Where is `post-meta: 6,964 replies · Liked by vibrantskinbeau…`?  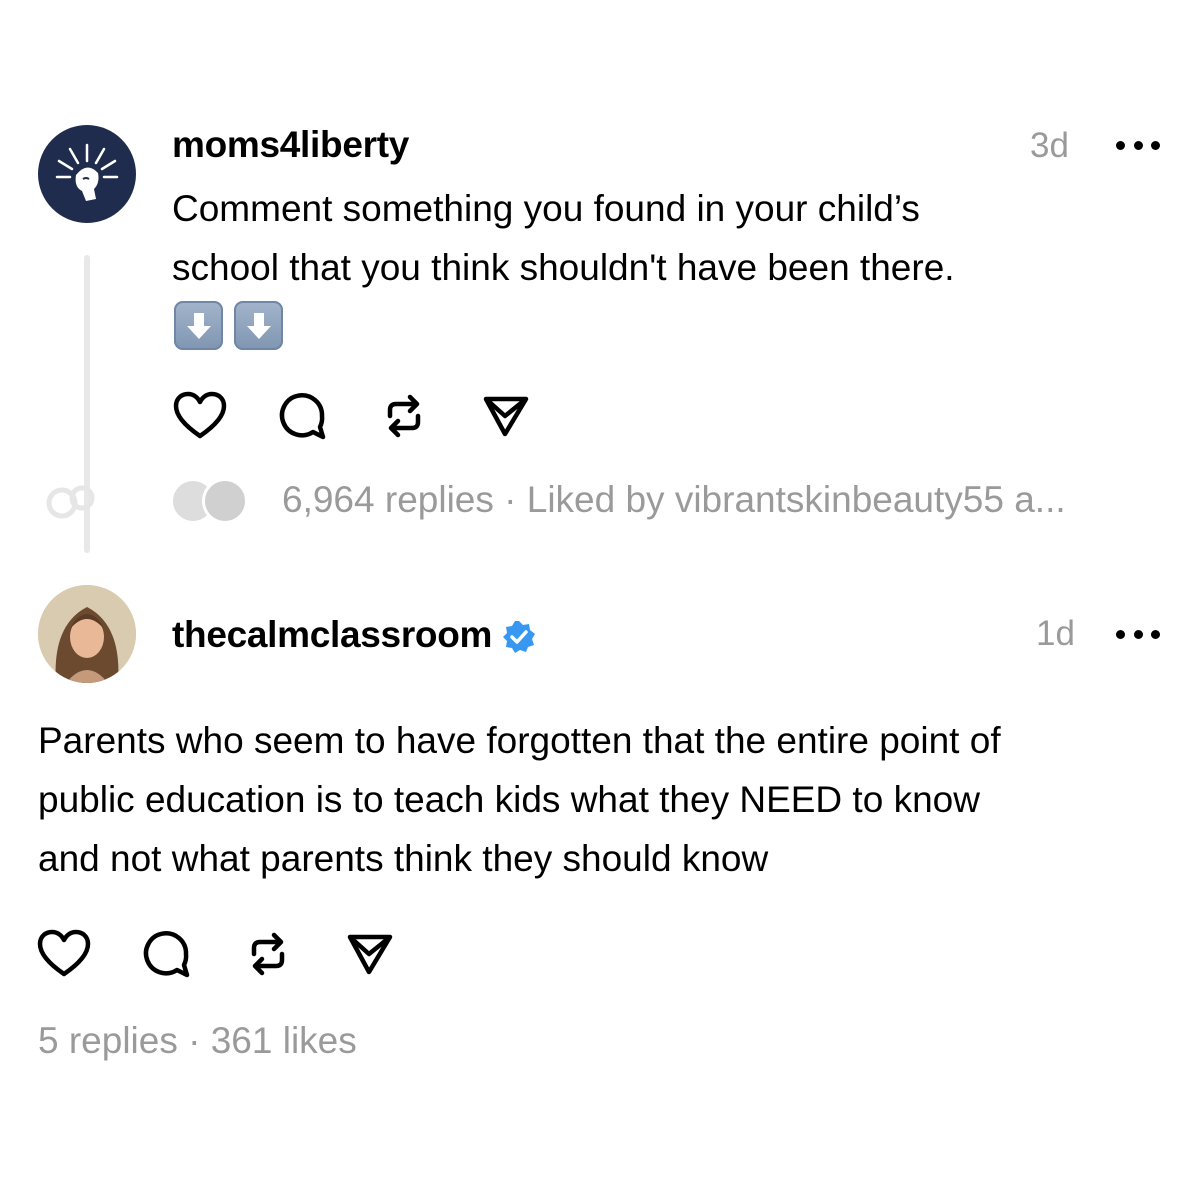
post-meta: 6,964 replies · Liked by vibrantskinbeau… is located at coordinates (674, 500).